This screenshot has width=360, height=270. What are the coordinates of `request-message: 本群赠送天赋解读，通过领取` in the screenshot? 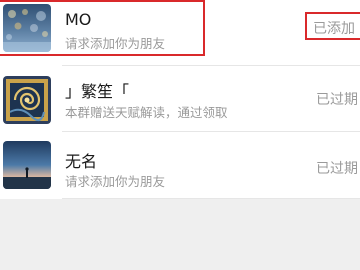 It's located at (146, 112).